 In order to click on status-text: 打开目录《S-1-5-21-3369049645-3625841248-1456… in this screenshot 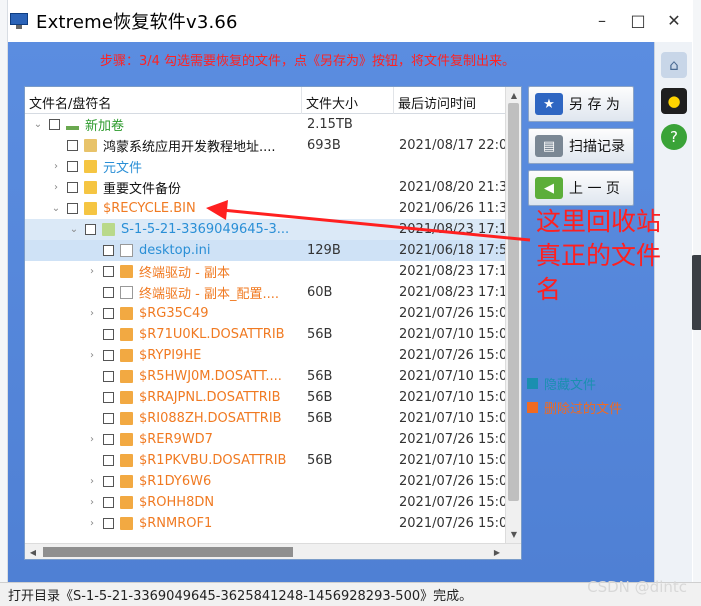, I will do `click(240, 596)`.